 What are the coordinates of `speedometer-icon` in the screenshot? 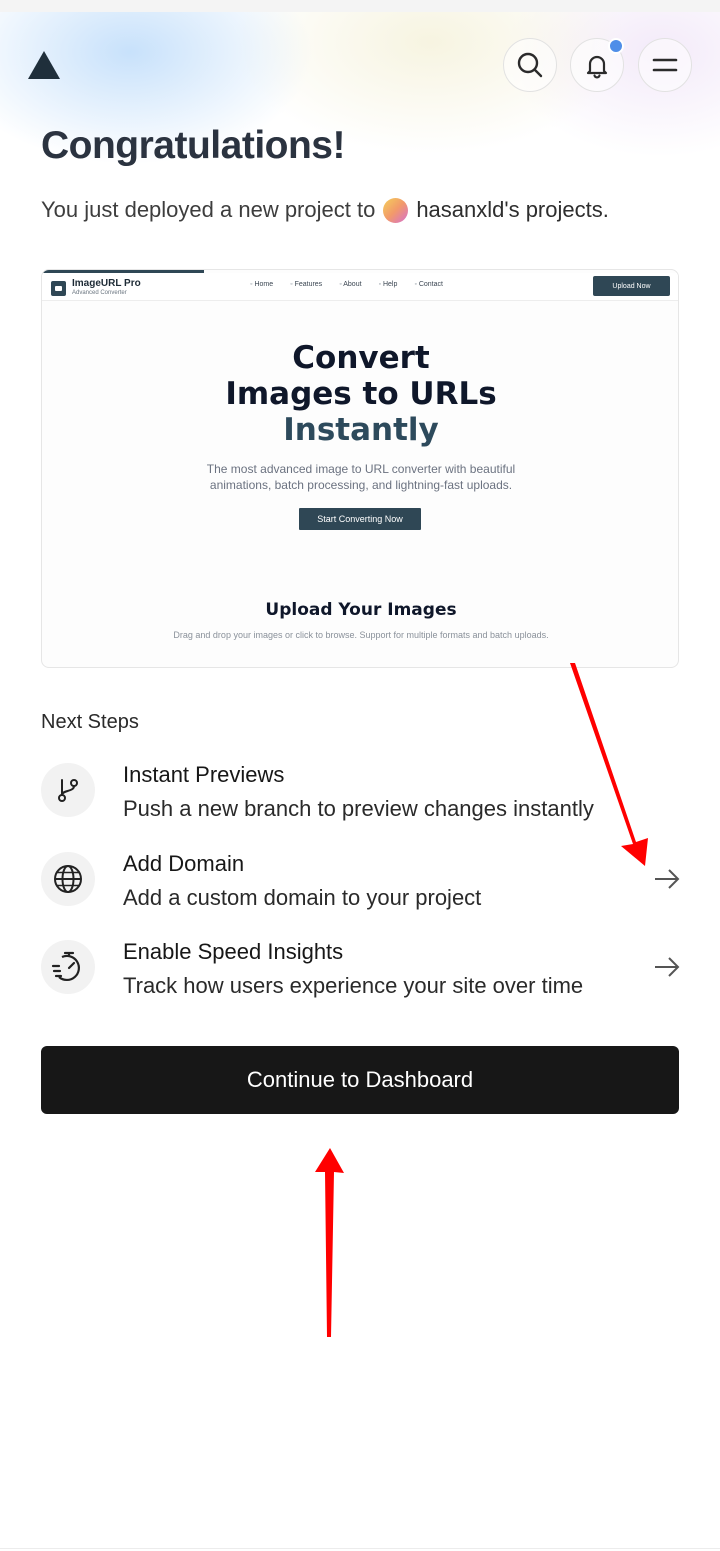 It's located at (65, 966).